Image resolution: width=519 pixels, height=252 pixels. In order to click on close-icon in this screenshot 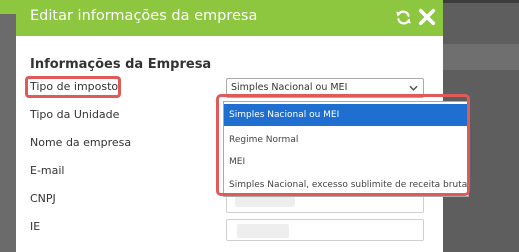, I will do `click(427, 17)`.